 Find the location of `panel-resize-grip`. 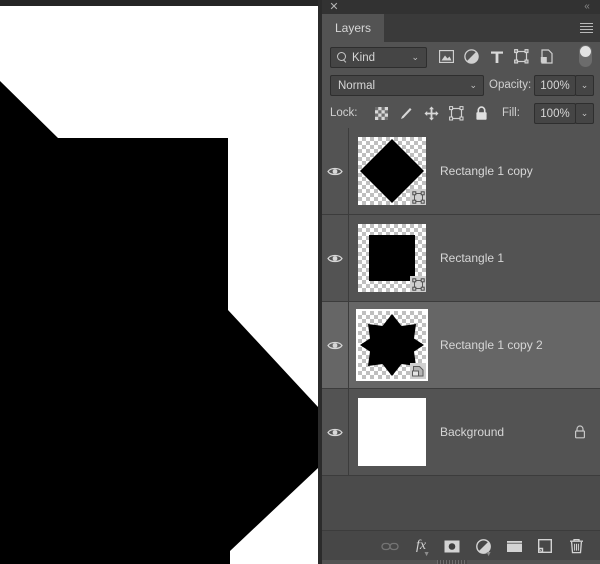

panel-resize-grip is located at coordinates (452, 562).